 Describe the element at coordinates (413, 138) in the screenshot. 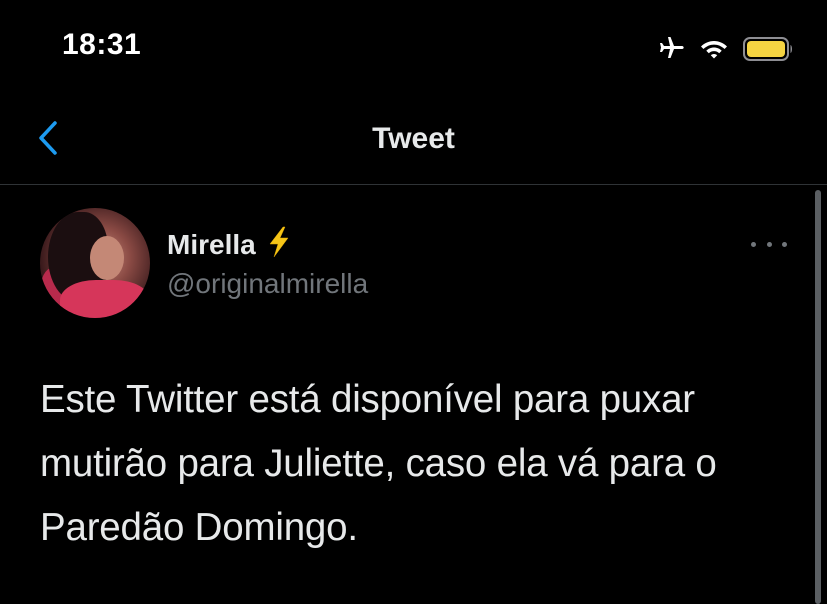

I see `page-title: Tweet` at that location.